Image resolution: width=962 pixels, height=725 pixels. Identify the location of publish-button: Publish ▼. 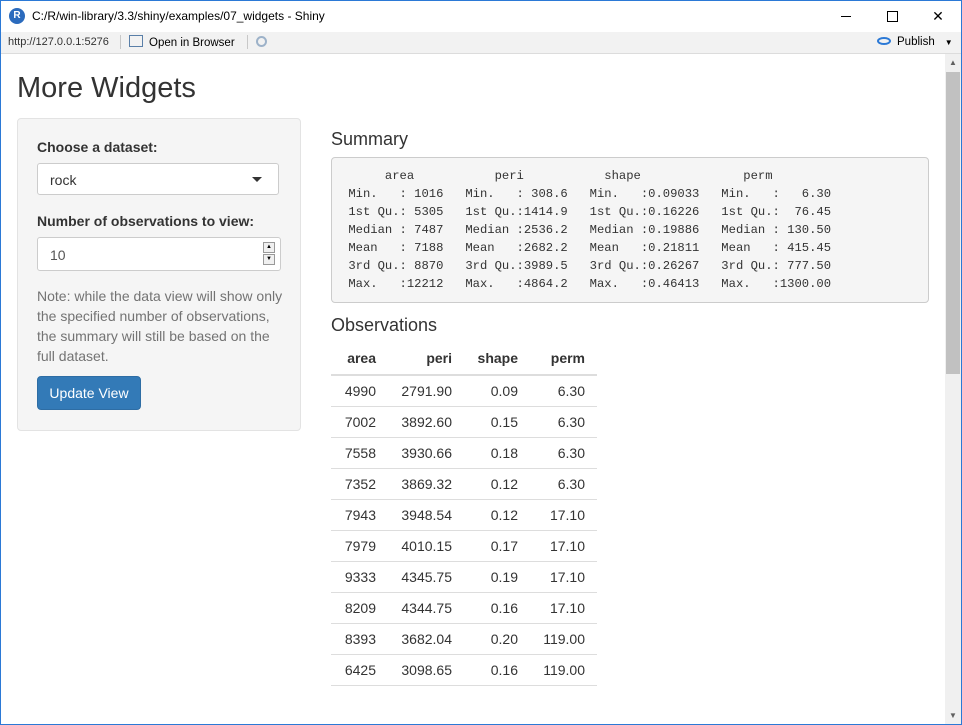
(915, 42).